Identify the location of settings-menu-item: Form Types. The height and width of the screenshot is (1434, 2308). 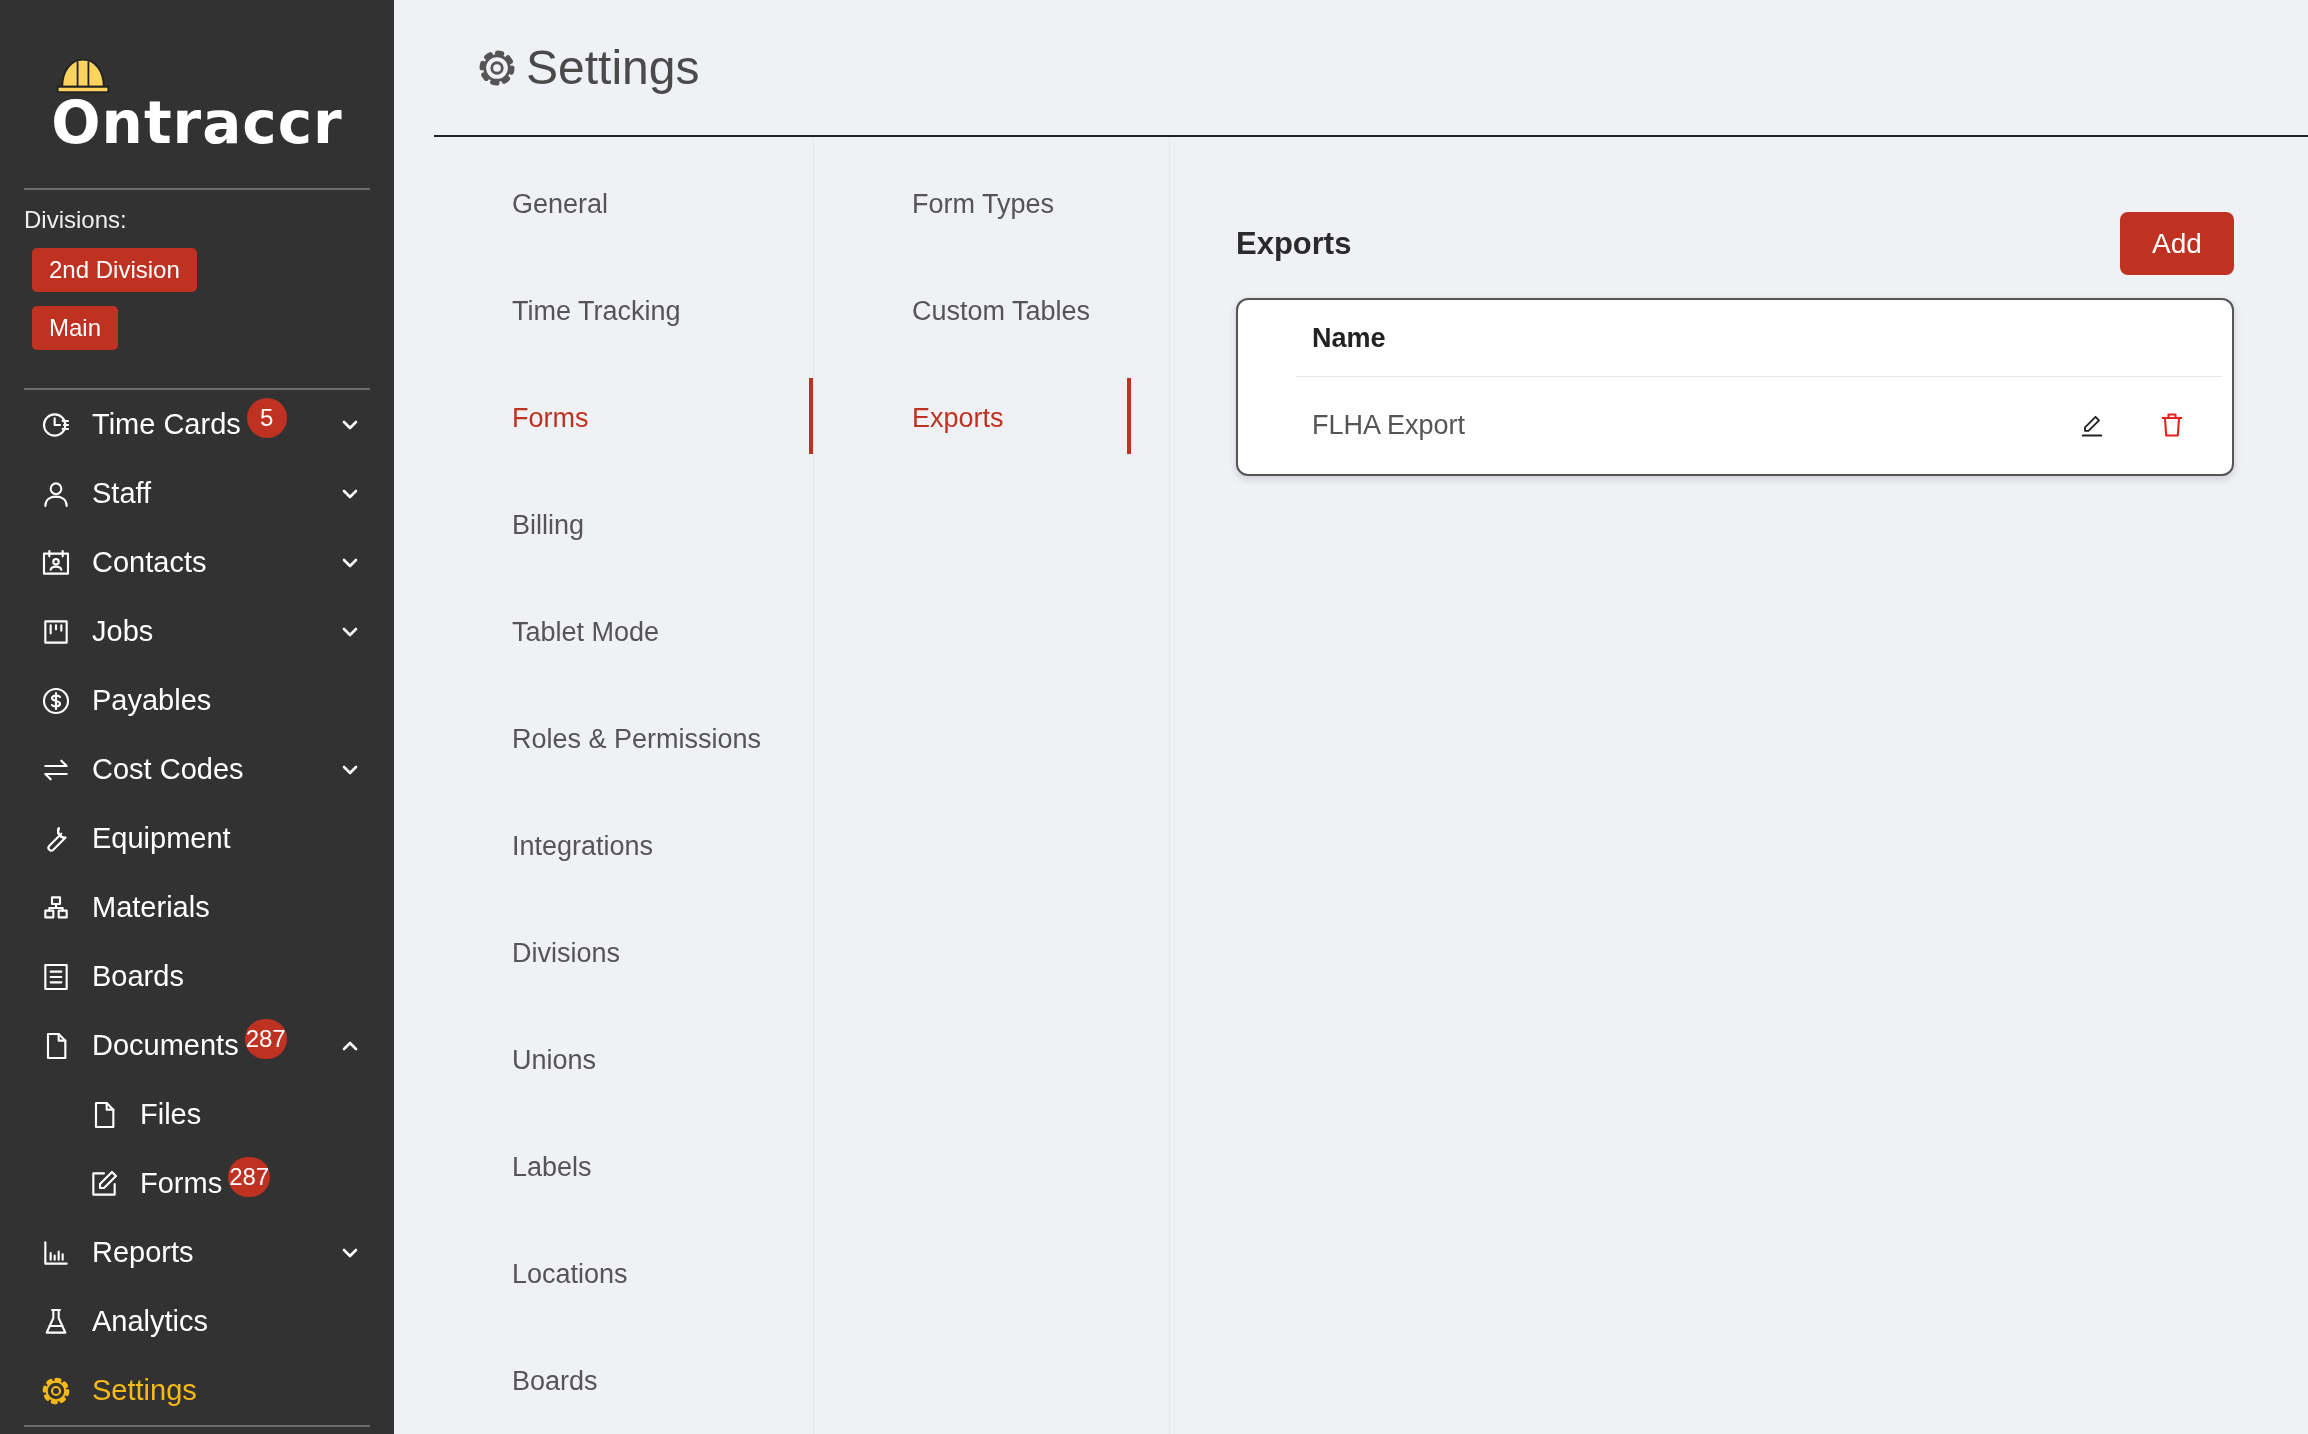
(983, 204).